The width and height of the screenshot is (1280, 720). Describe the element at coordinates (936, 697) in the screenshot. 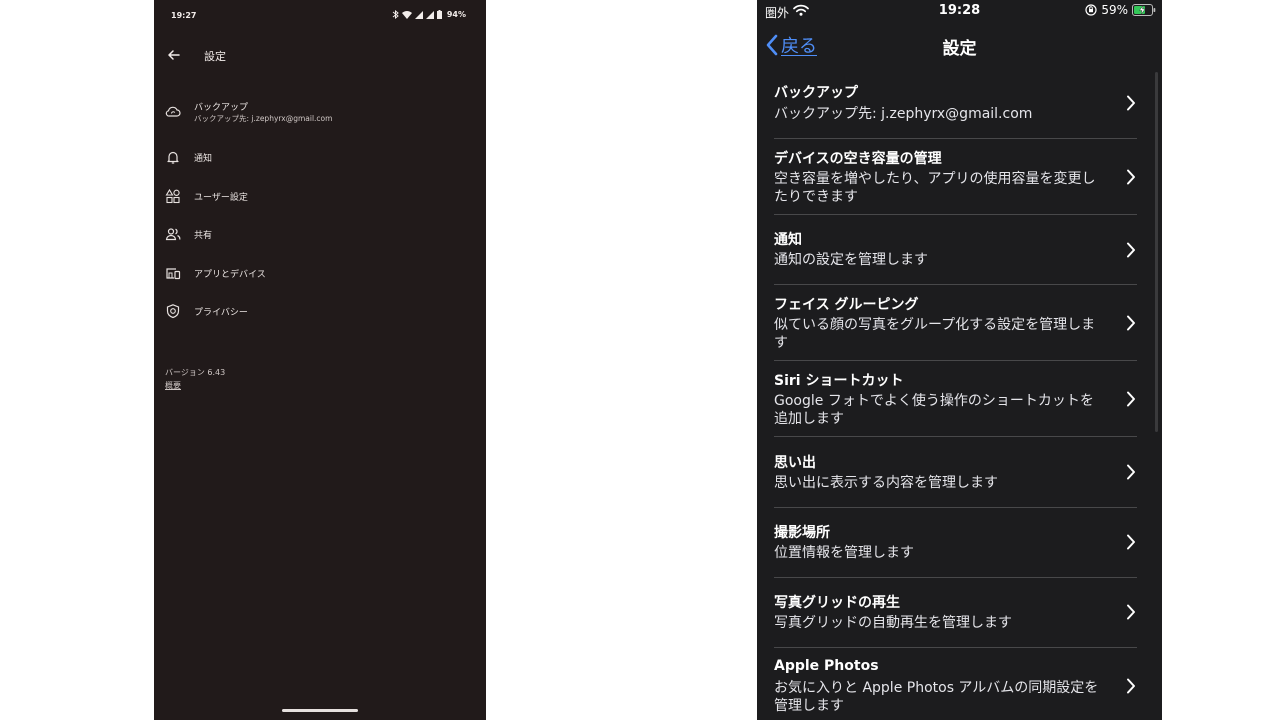

I see `row-description: お気に入りと Apple Photos アルバムの同期設定を管理します` at that location.